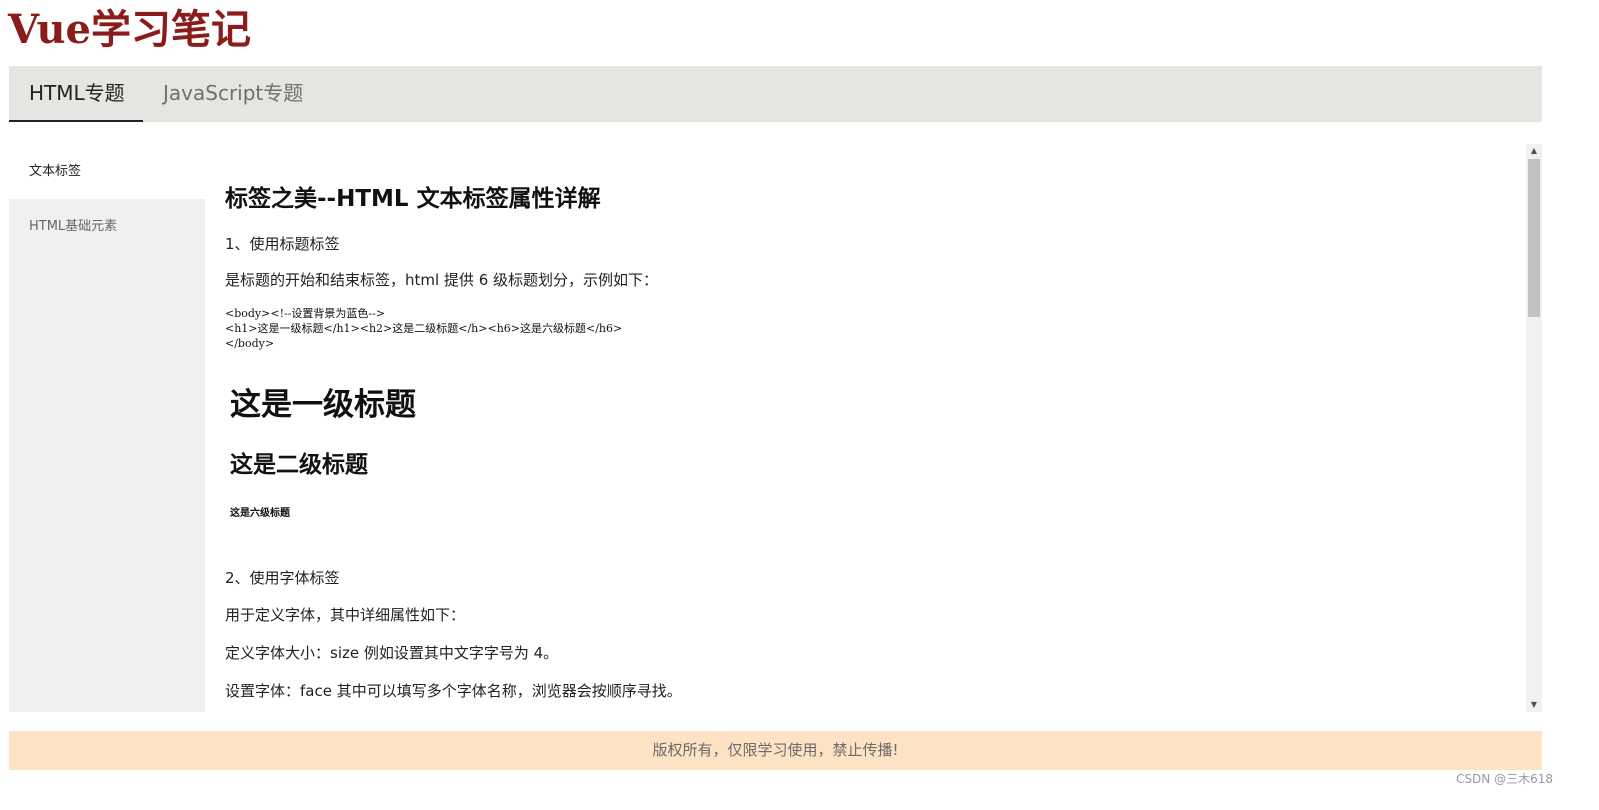  Describe the element at coordinates (1534, 428) in the screenshot. I see `content-scrollbar: ▲ ▼` at that location.